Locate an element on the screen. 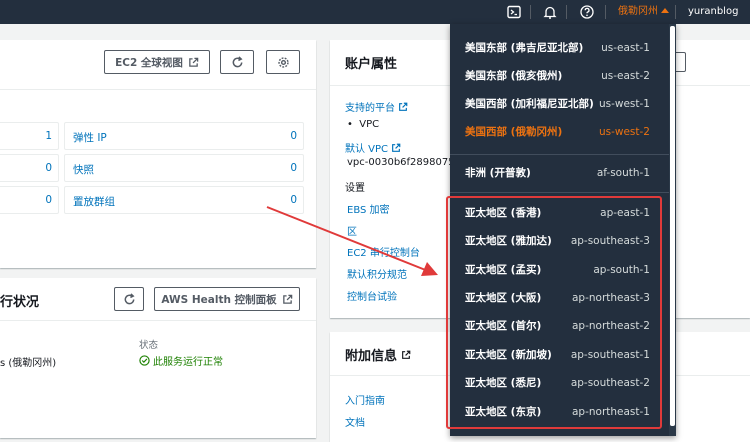 This screenshot has height=442, width=750. arrow-annotation is located at coordinates (352, 241).